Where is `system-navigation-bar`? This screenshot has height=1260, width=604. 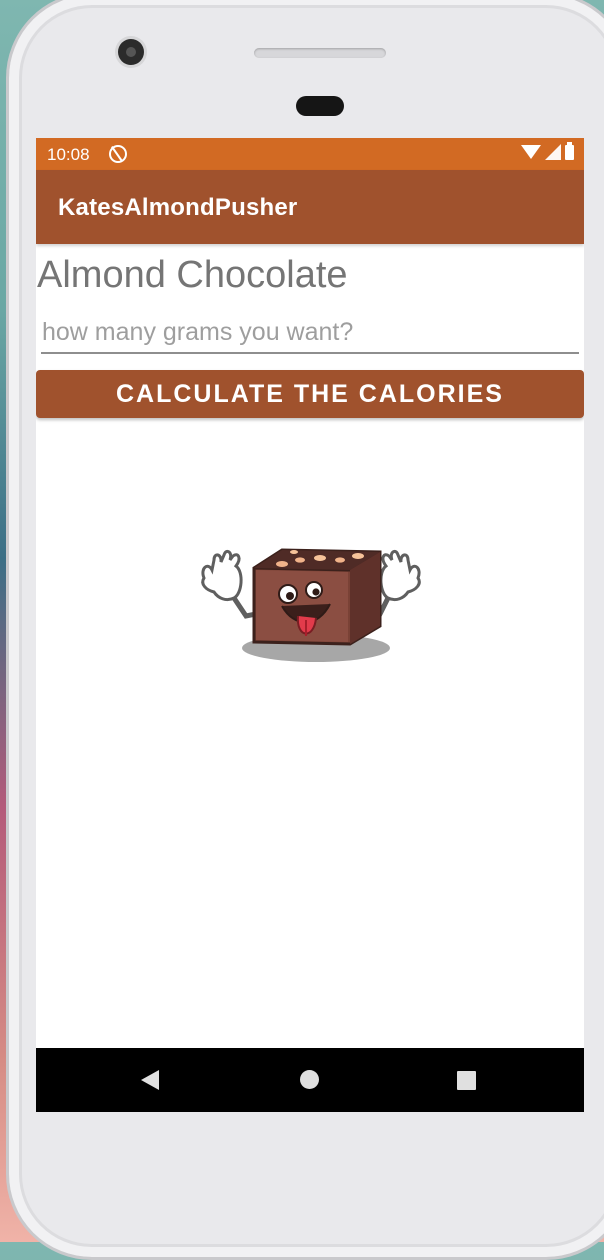
system-navigation-bar is located at coordinates (310, 1080).